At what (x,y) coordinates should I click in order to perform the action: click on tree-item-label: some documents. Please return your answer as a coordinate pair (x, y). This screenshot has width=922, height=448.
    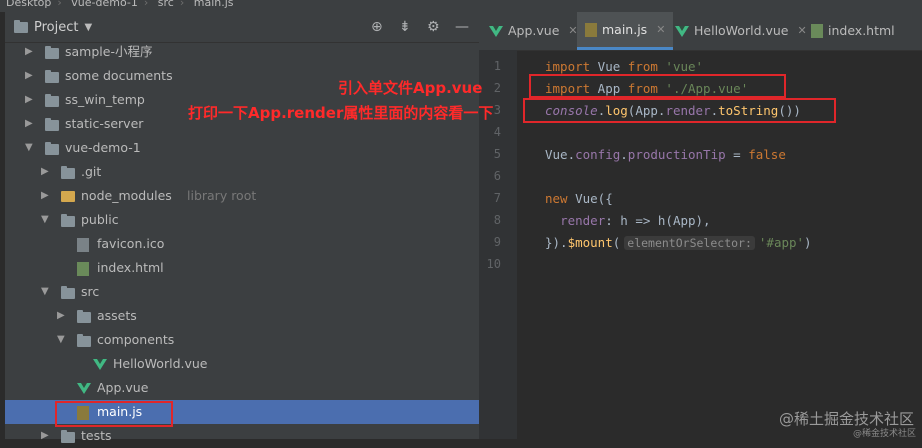
    Looking at the image, I should click on (119, 75).